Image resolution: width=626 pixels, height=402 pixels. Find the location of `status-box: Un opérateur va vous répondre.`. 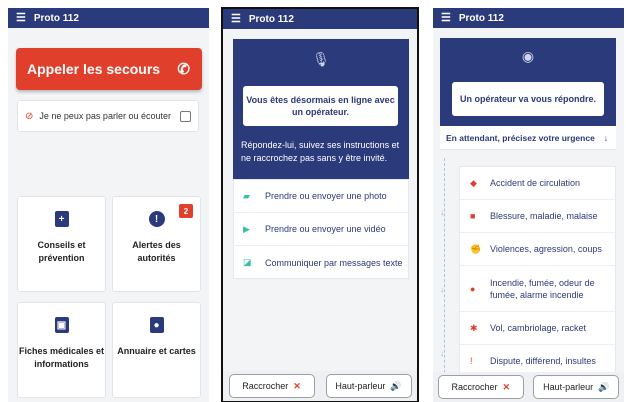

status-box: Un opérateur va vous répondre. is located at coordinates (528, 99).